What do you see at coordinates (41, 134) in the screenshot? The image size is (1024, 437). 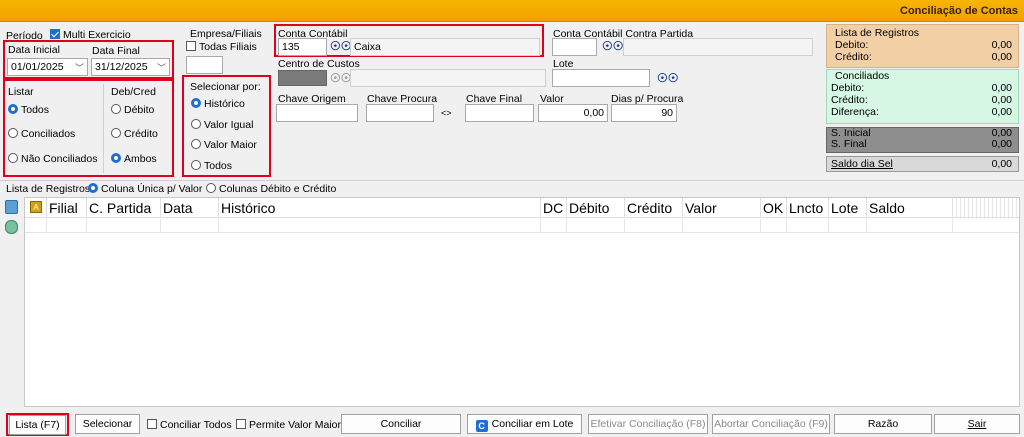 I see `listar-option-conciliados: Conciliados` at bounding box center [41, 134].